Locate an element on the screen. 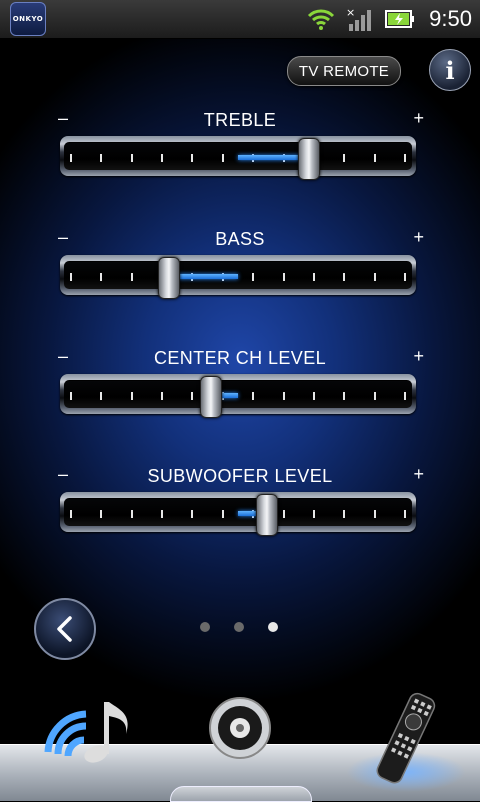 Image resolution: width=480 pixels, height=802 pixels. back-button is located at coordinates (65, 629).